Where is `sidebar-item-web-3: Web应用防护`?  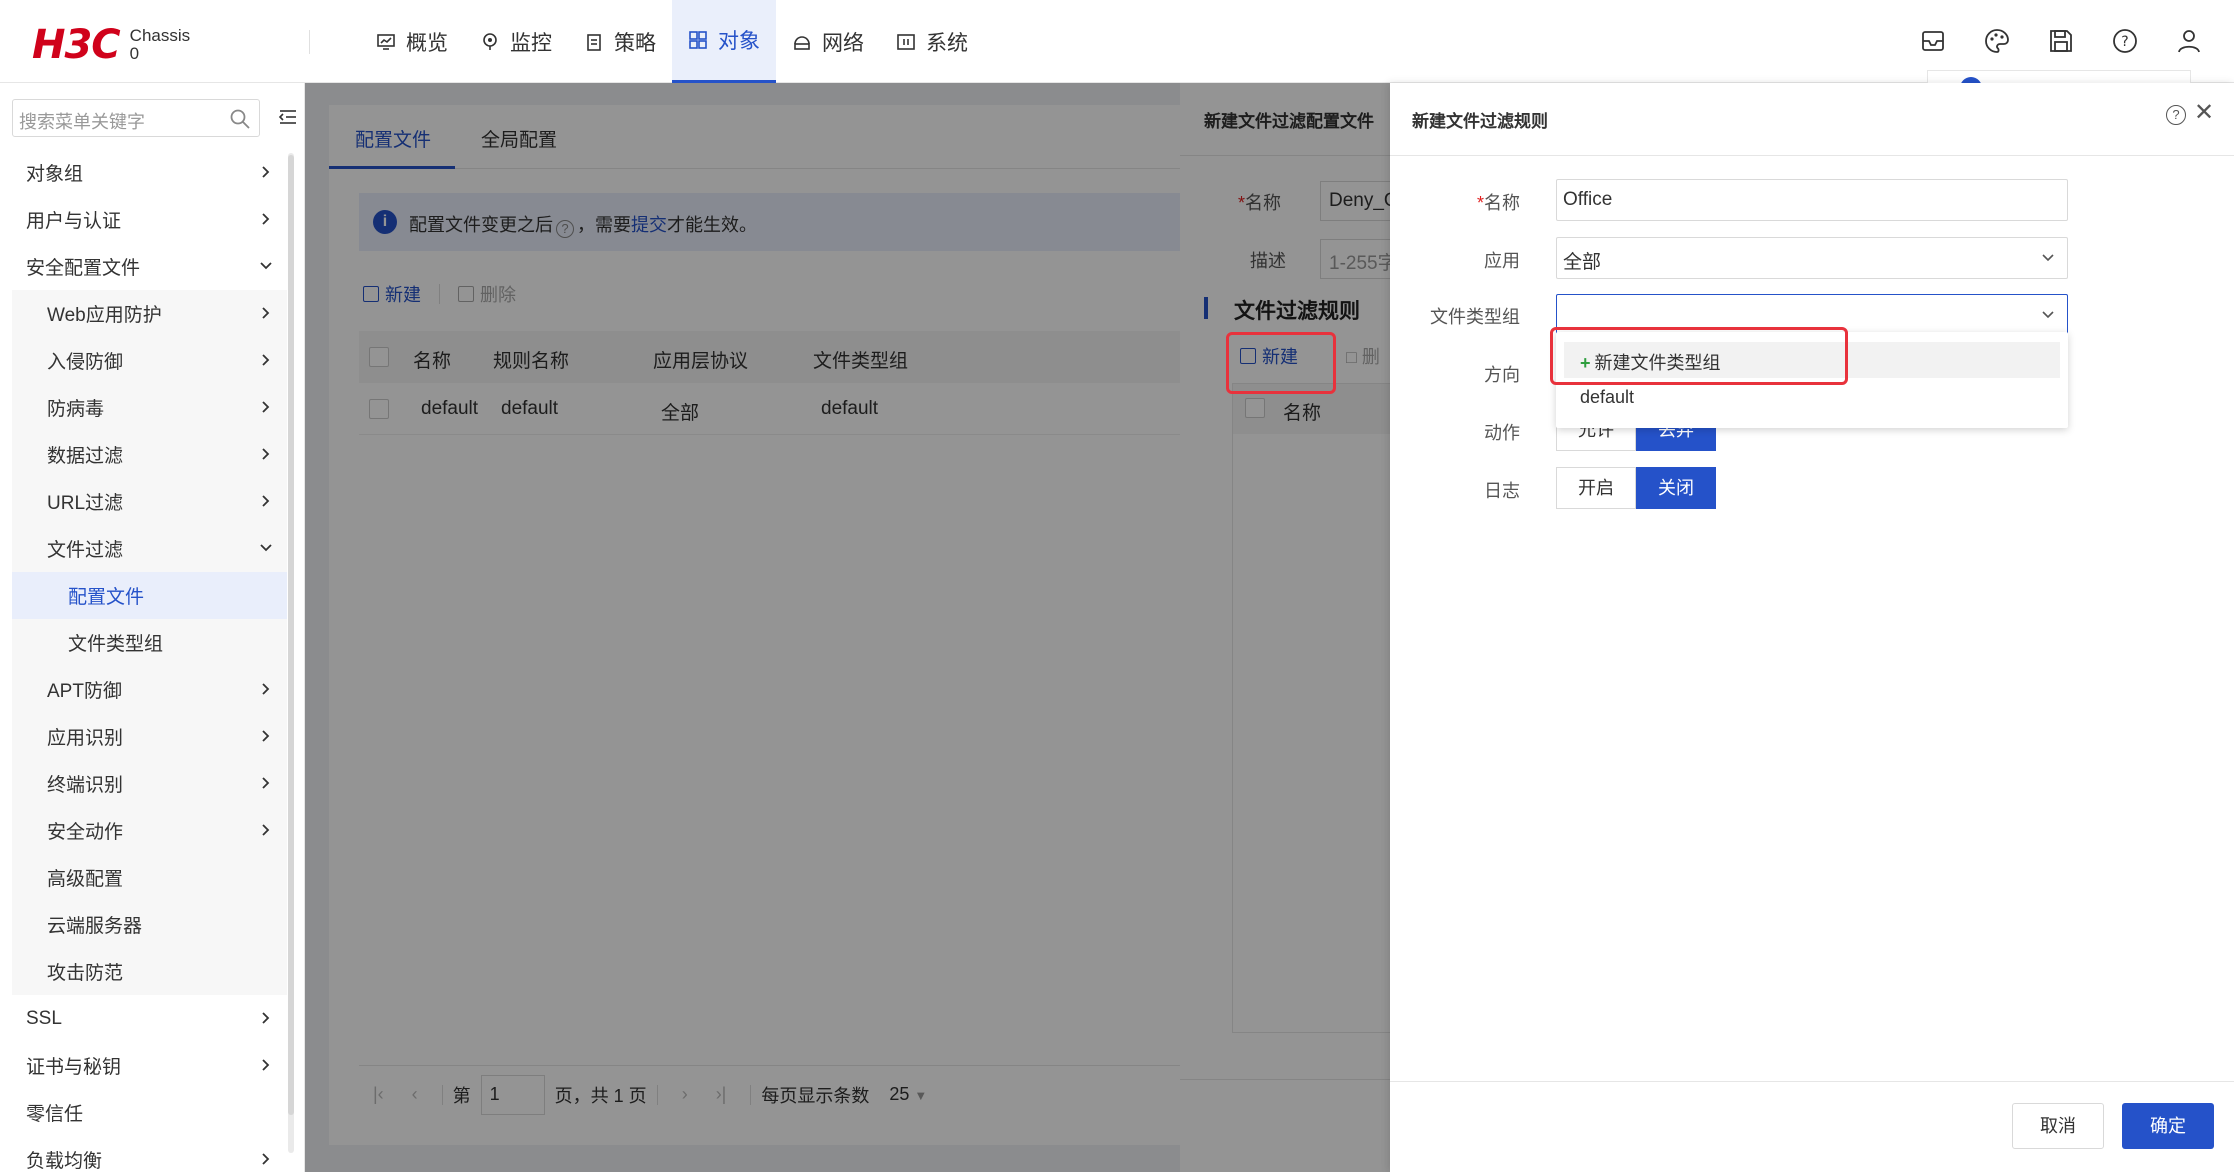 sidebar-item-web-3: Web应用防护 is located at coordinates (149, 313).